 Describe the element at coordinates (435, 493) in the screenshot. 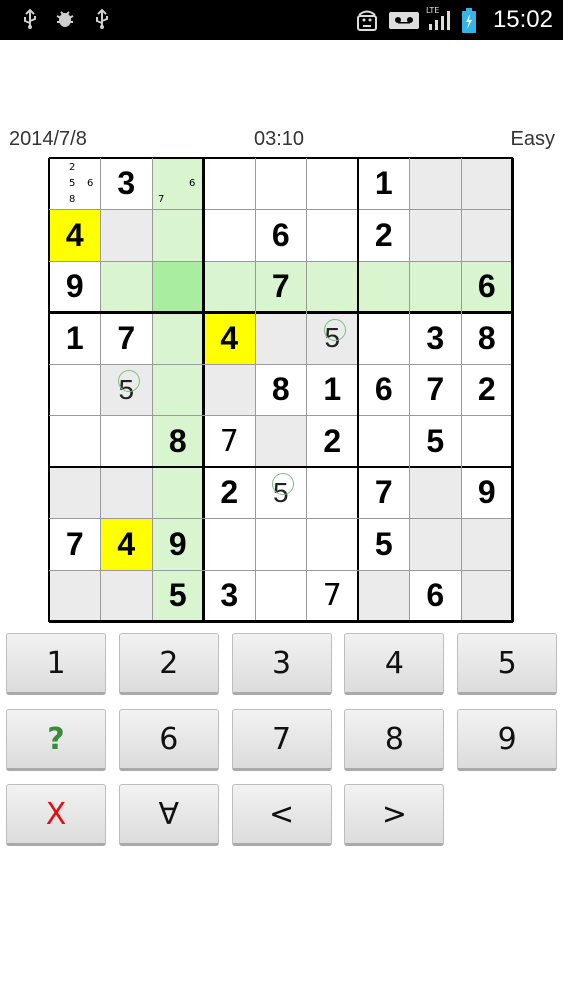

I see `board-cell-r7c8` at that location.